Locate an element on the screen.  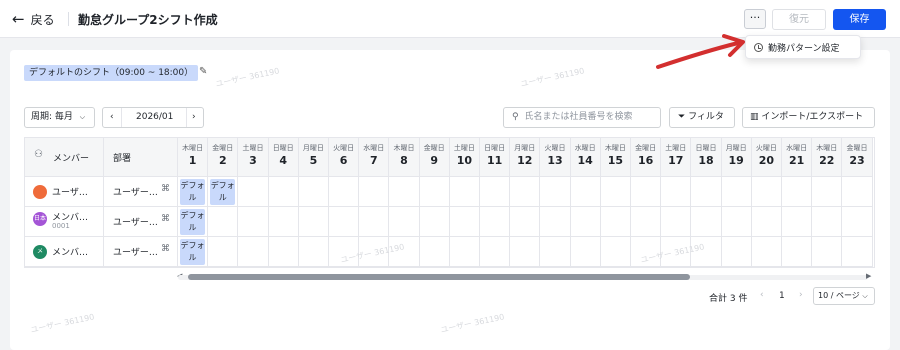
current-page: 1 is located at coordinates (782, 296).